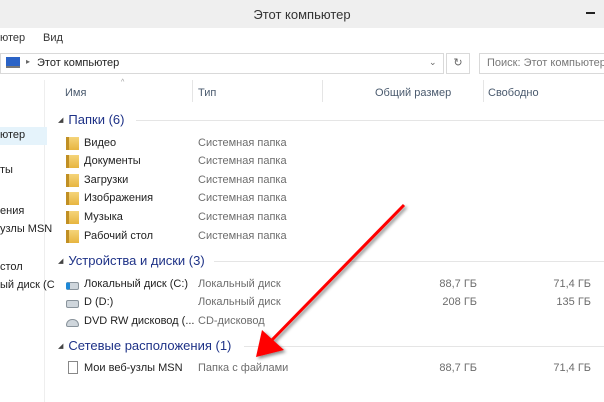 The width and height of the screenshot is (604, 402). What do you see at coordinates (337, 273) in the screenshot?
I see `arrow-shaft` at bounding box center [337, 273].